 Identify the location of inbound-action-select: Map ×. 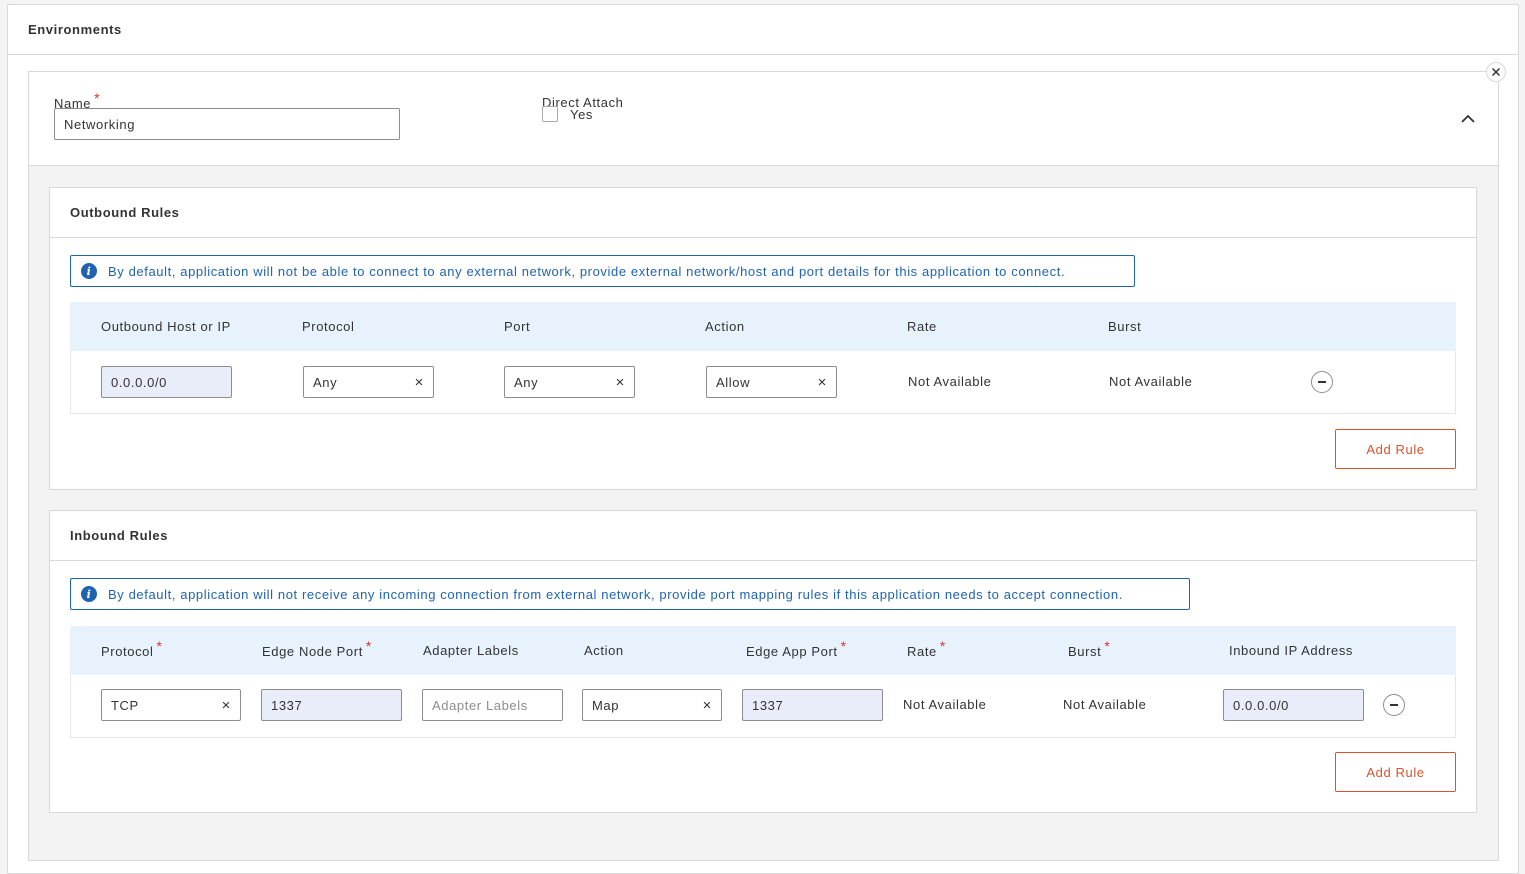
(652, 705).